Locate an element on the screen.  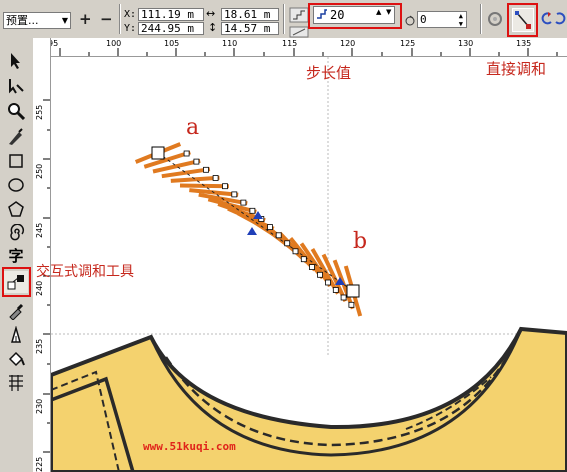
ellipse-tool-icon is located at coordinates (16, 185).